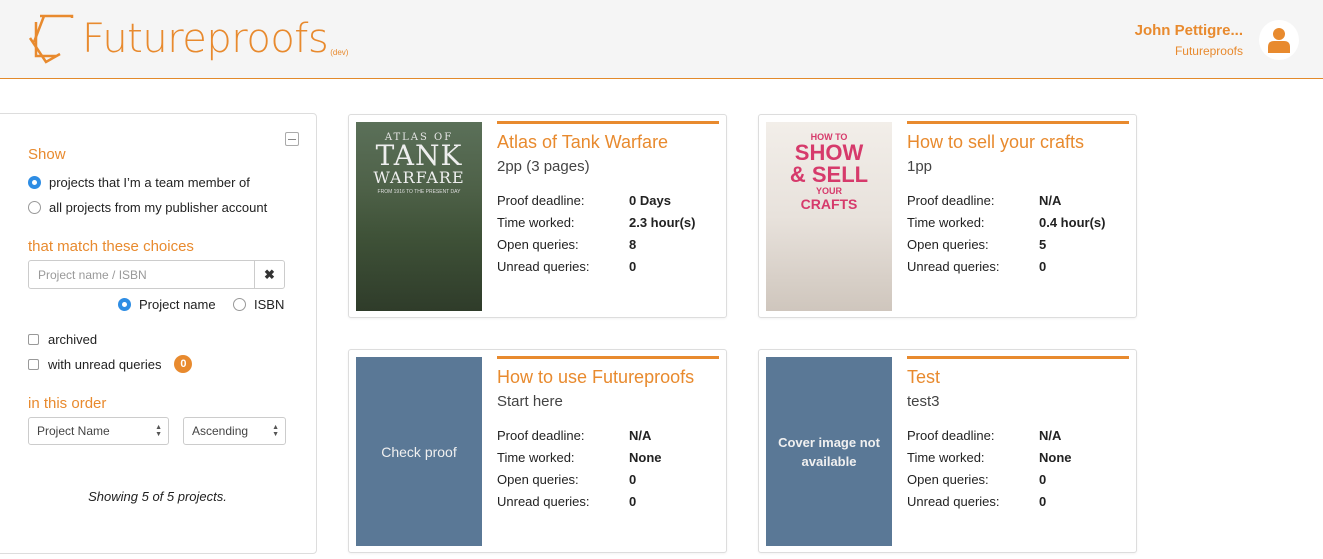 Image resolution: width=1323 pixels, height=559 pixels. What do you see at coordinates (829, 152) in the screenshot?
I see `cover-text: SHOW` at bounding box center [829, 152].